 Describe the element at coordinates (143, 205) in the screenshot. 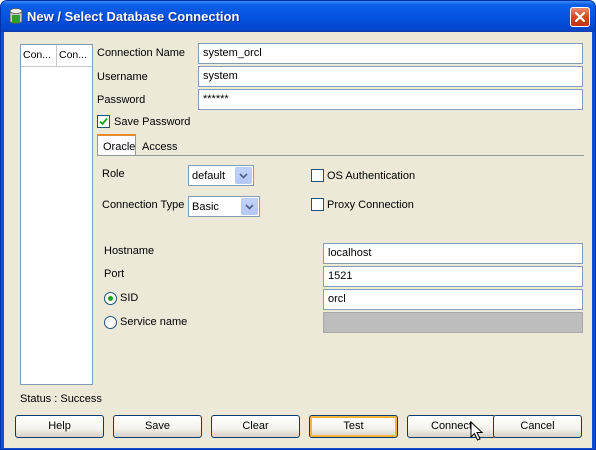

I see `connection-type-label: Connection Type` at that location.